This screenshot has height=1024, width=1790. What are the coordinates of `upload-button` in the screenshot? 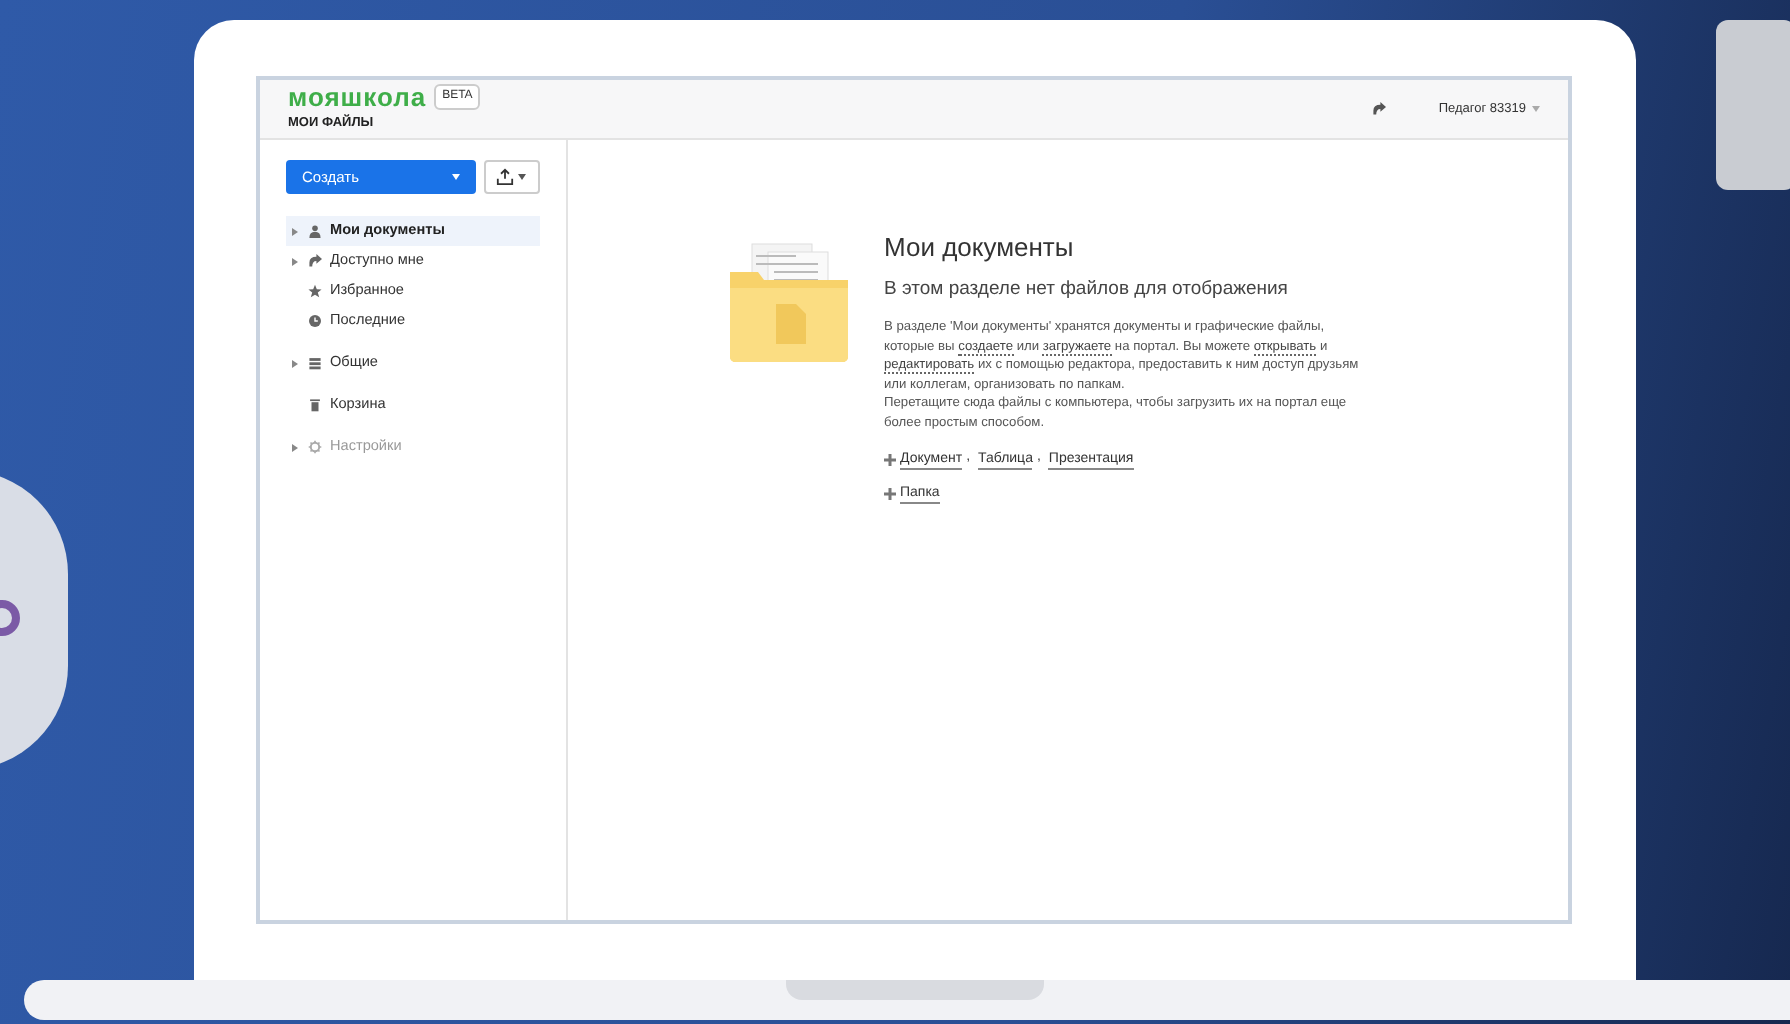 It's located at (511, 177).